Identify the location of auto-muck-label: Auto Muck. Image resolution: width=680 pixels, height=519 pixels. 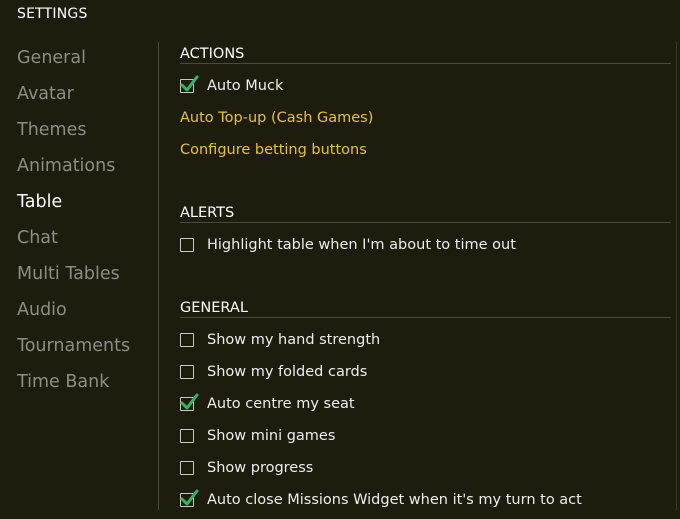
(245, 86).